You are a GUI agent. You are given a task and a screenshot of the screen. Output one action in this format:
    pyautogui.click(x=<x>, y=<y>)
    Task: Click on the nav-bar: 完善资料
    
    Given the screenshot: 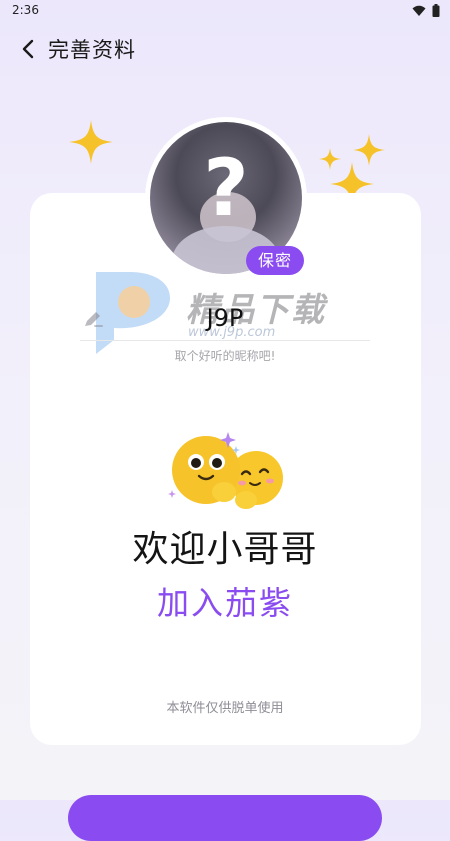 What is the action you would take?
    pyautogui.click(x=225, y=48)
    